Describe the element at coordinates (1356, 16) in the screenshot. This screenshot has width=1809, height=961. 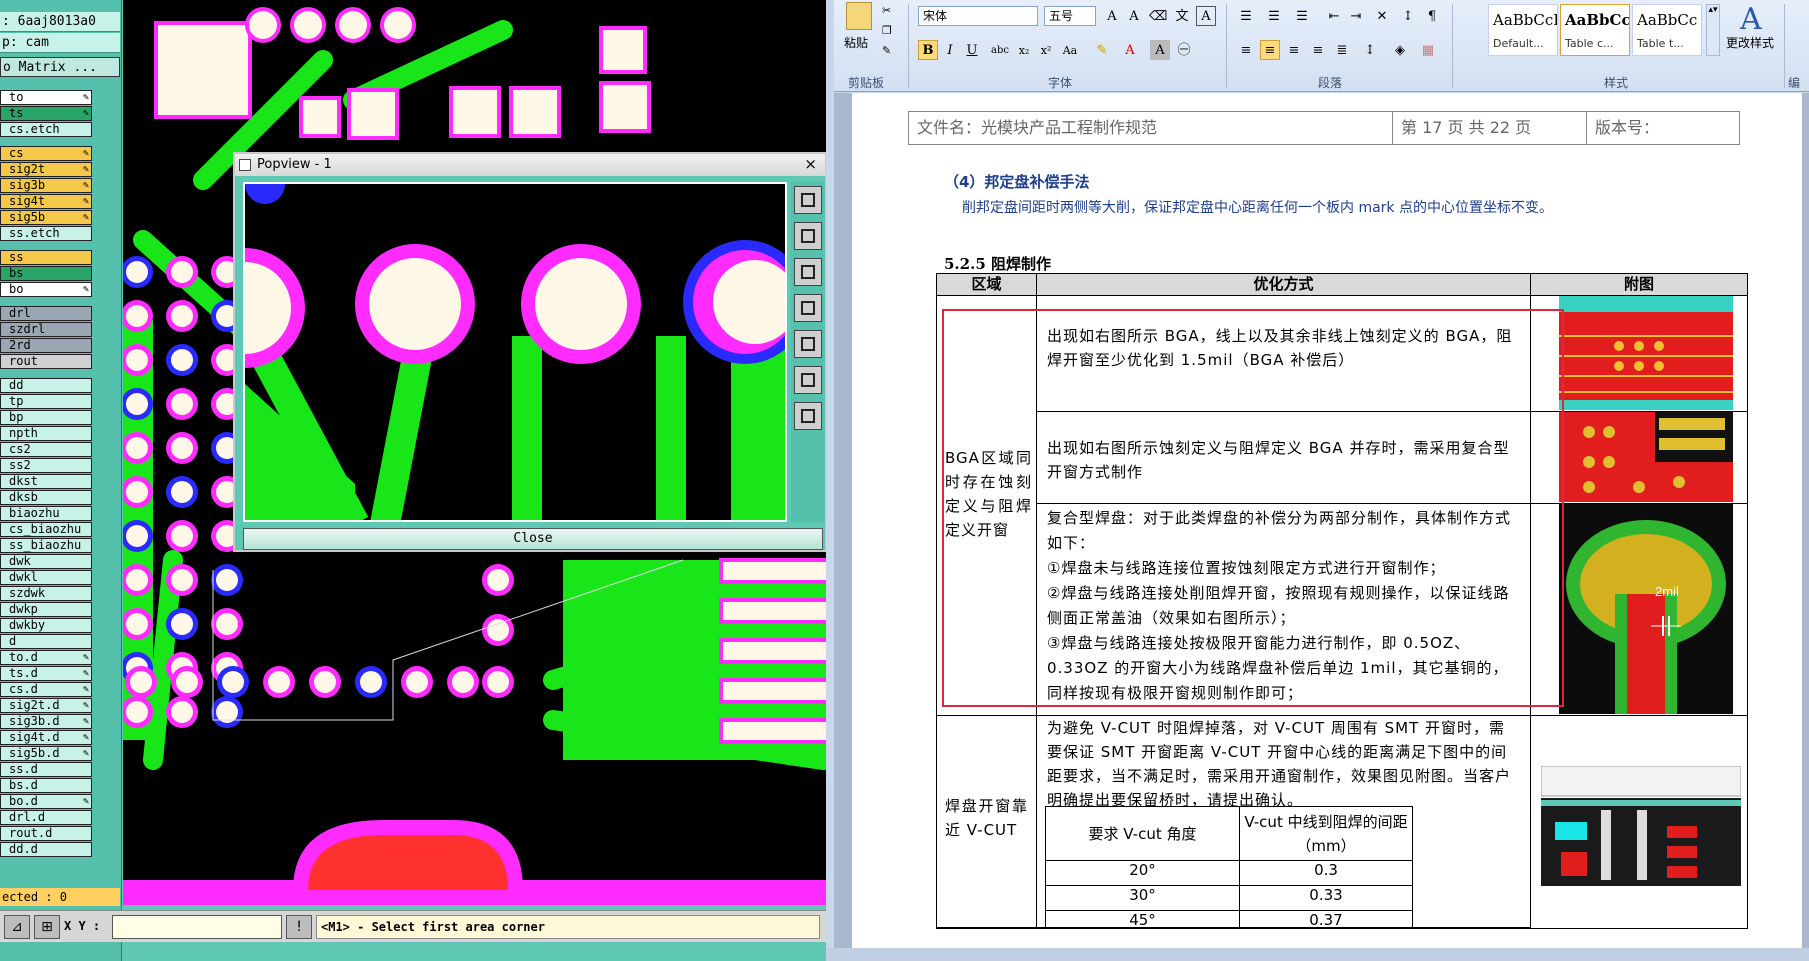
I see `increase-indent-icon: ⇥` at that location.